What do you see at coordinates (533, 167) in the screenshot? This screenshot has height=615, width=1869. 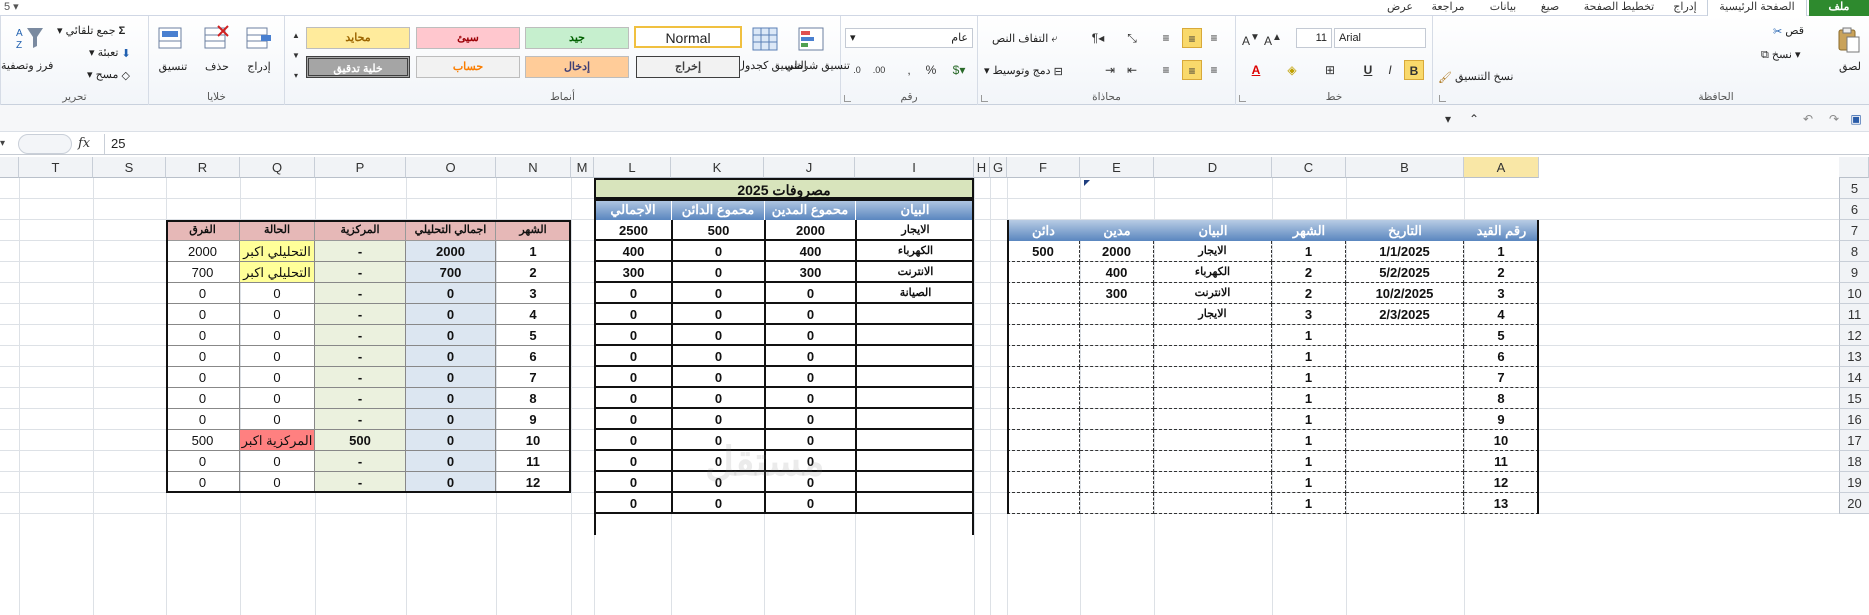 I see `column-header-n: N` at bounding box center [533, 167].